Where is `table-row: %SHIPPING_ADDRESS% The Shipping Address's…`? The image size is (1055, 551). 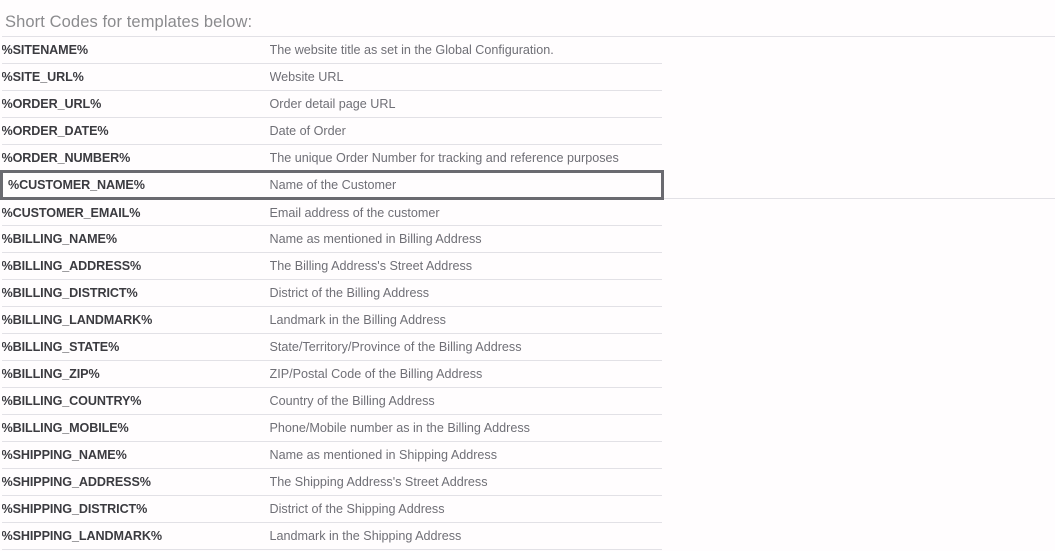
table-row: %SHIPPING_ADDRESS% The Shipping Address's… is located at coordinates (528, 482).